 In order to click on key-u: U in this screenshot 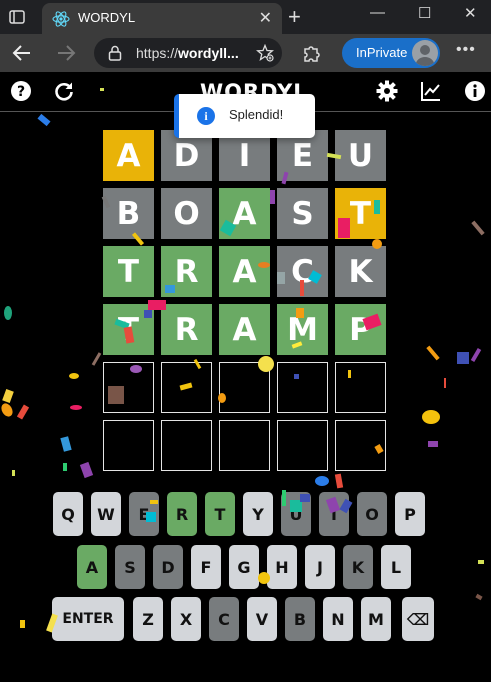, I will do `click(296, 514)`.